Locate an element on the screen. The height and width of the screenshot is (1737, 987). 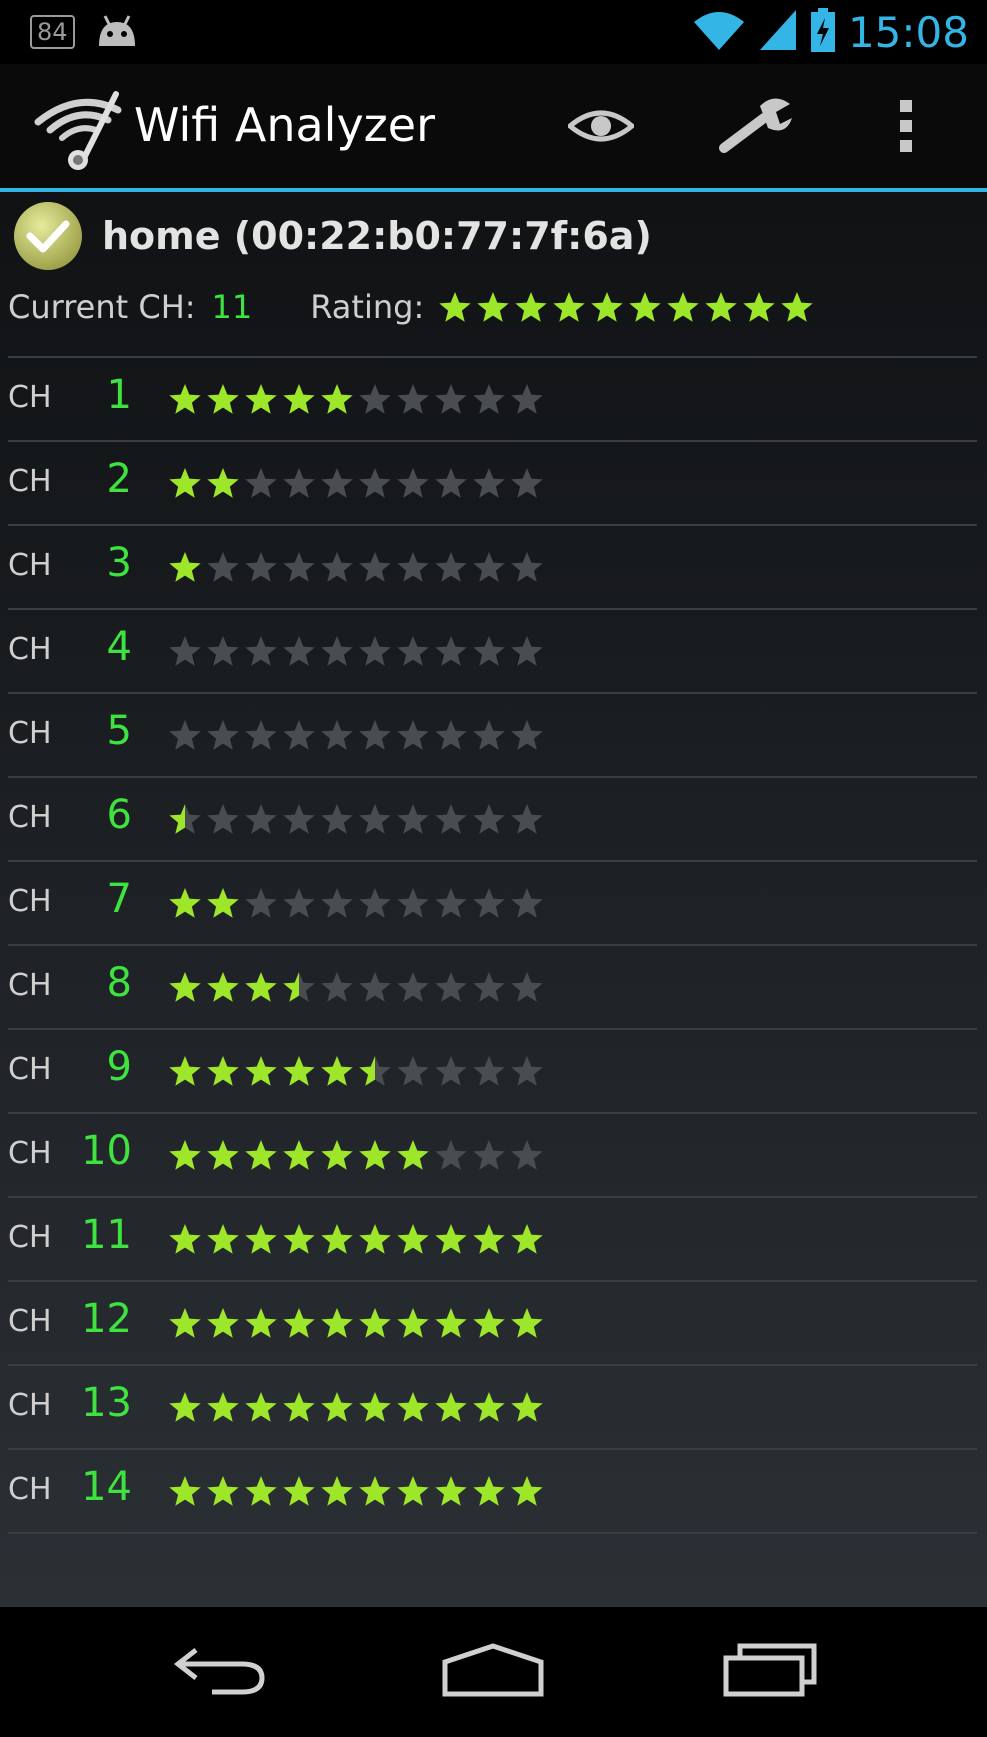
view-icon is located at coordinates (601, 128).